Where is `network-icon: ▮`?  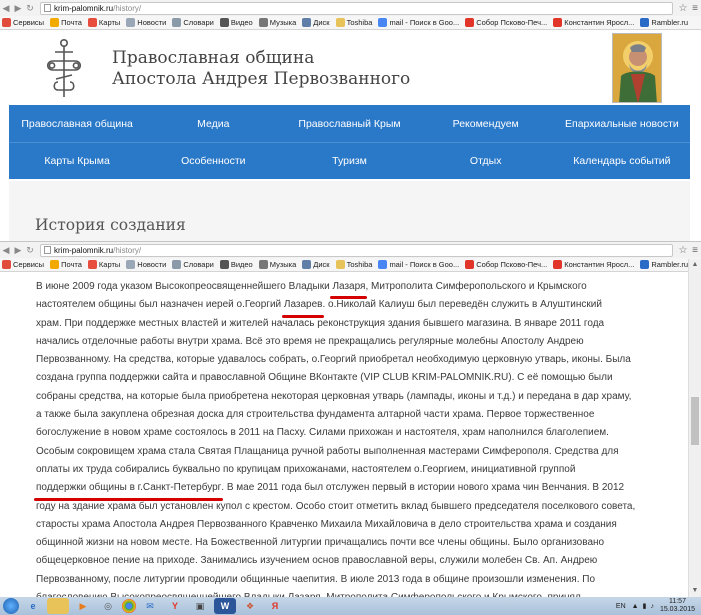 network-icon: ▮ is located at coordinates (645, 606).